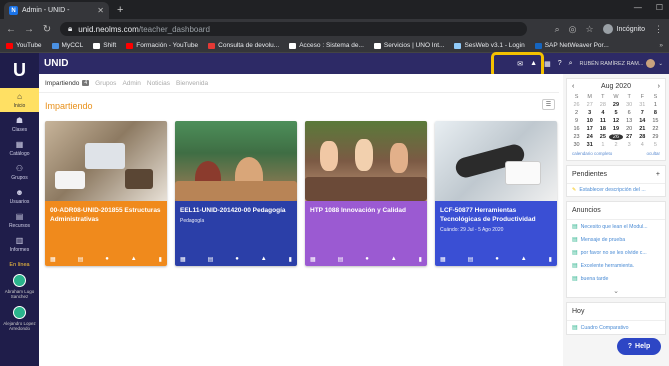 Image resolution: width=669 pixels, height=366 pixels. I want to click on tab-grupos: Grupos, so click(105, 83).